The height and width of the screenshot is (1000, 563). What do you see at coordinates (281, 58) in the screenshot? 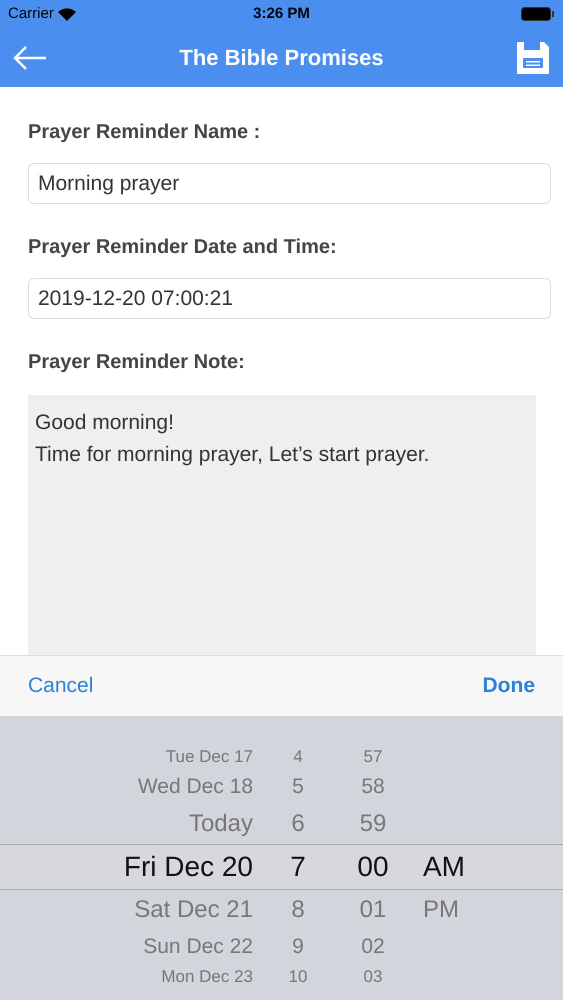
I see `app-title: The Bible Promises` at bounding box center [281, 58].